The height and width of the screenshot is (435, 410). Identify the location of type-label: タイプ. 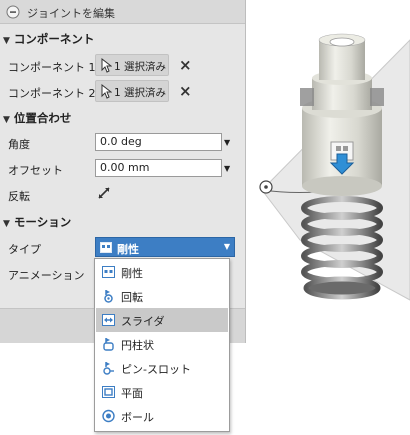
(24, 249).